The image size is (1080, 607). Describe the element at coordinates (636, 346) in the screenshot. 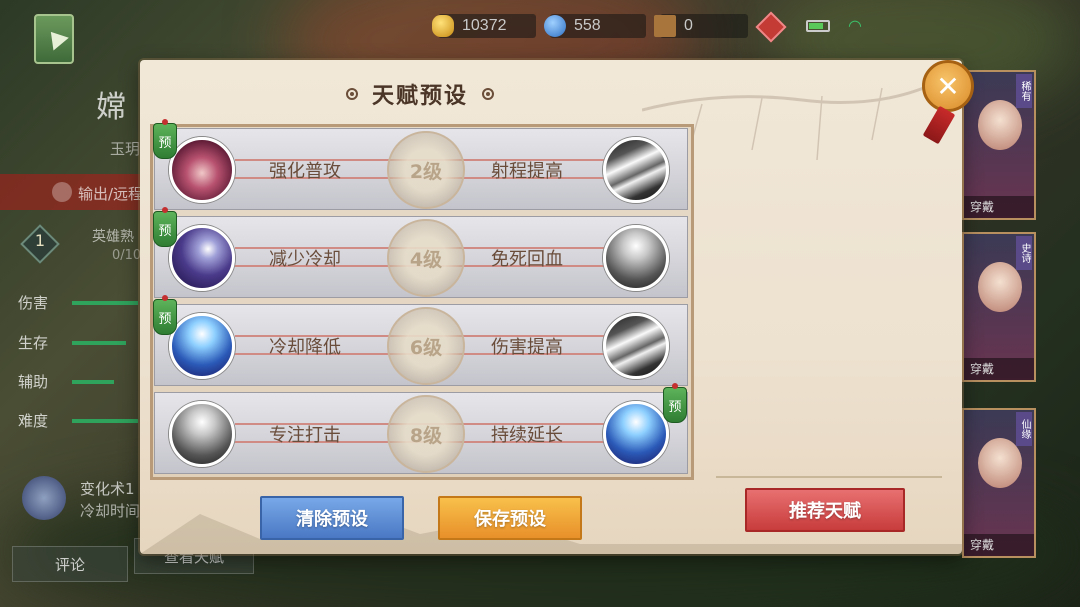

I see `talent-damage-up-icon` at that location.